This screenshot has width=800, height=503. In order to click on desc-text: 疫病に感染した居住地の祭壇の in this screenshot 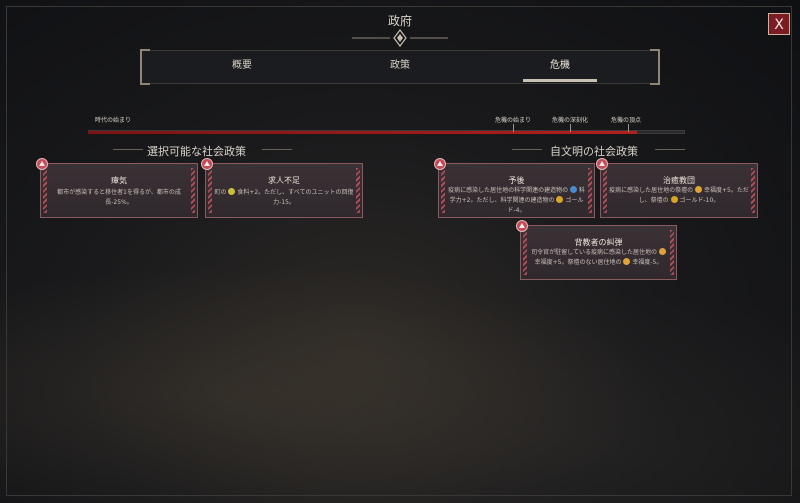, I will do `click(651, 190)`.